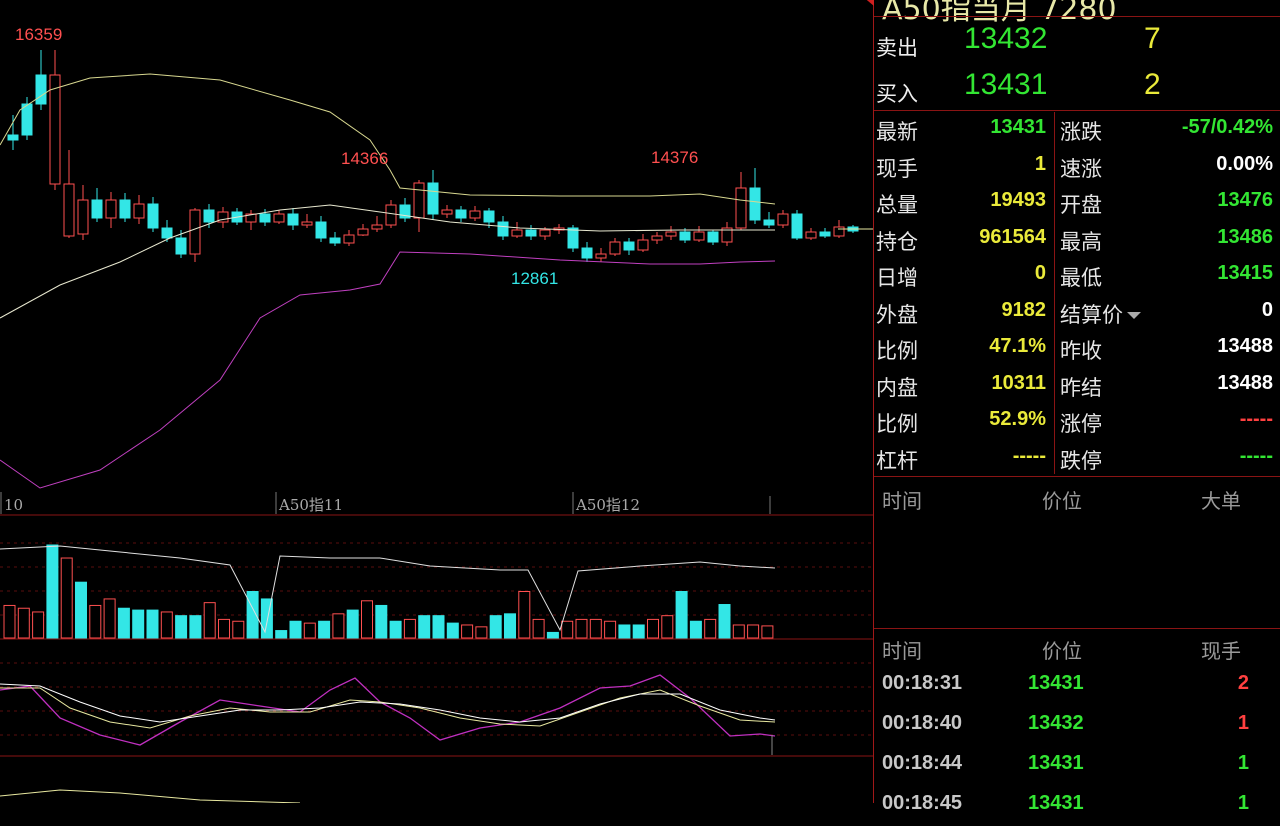  I want to click on stat-label: 比例, so click(897, 351).